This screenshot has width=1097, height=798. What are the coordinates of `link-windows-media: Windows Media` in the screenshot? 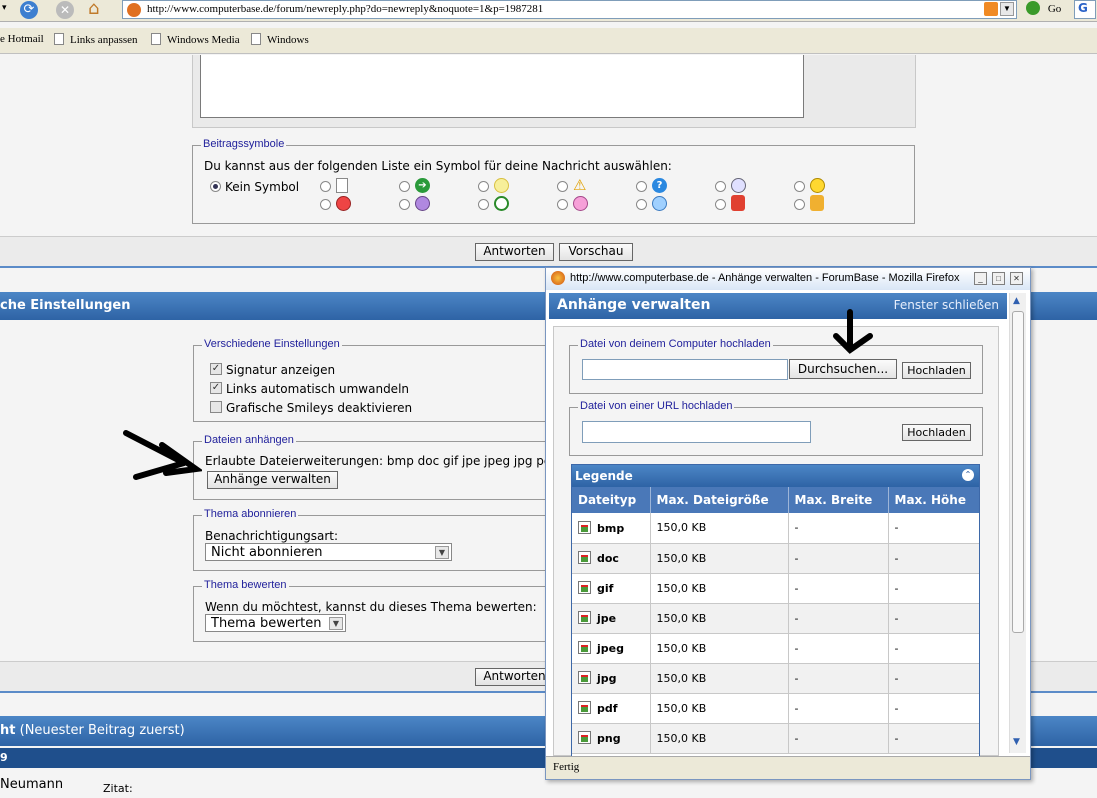 It's located at (195, 39).